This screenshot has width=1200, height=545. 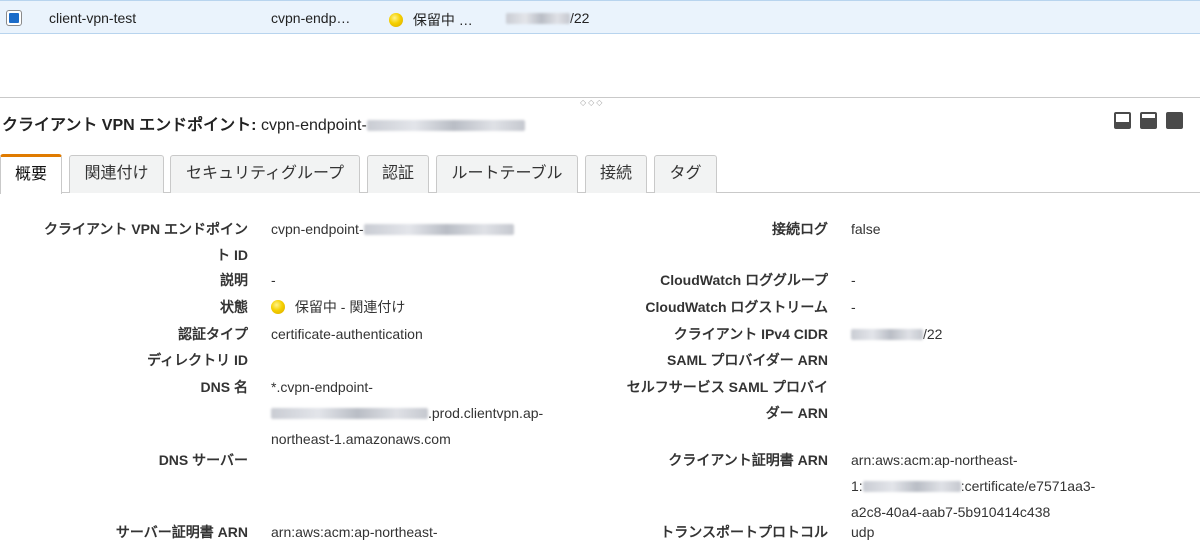 What do you see at coordinates (338, 307) in the screenshot?
I see `value-state: 保留中 - 関連付け` at bounding box center [338, 307].